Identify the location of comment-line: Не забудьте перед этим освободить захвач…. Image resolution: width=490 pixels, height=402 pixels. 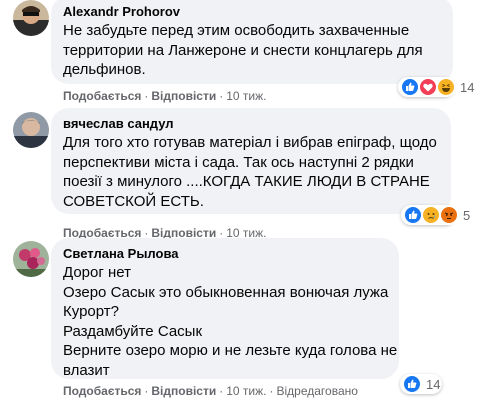
(236, 30).